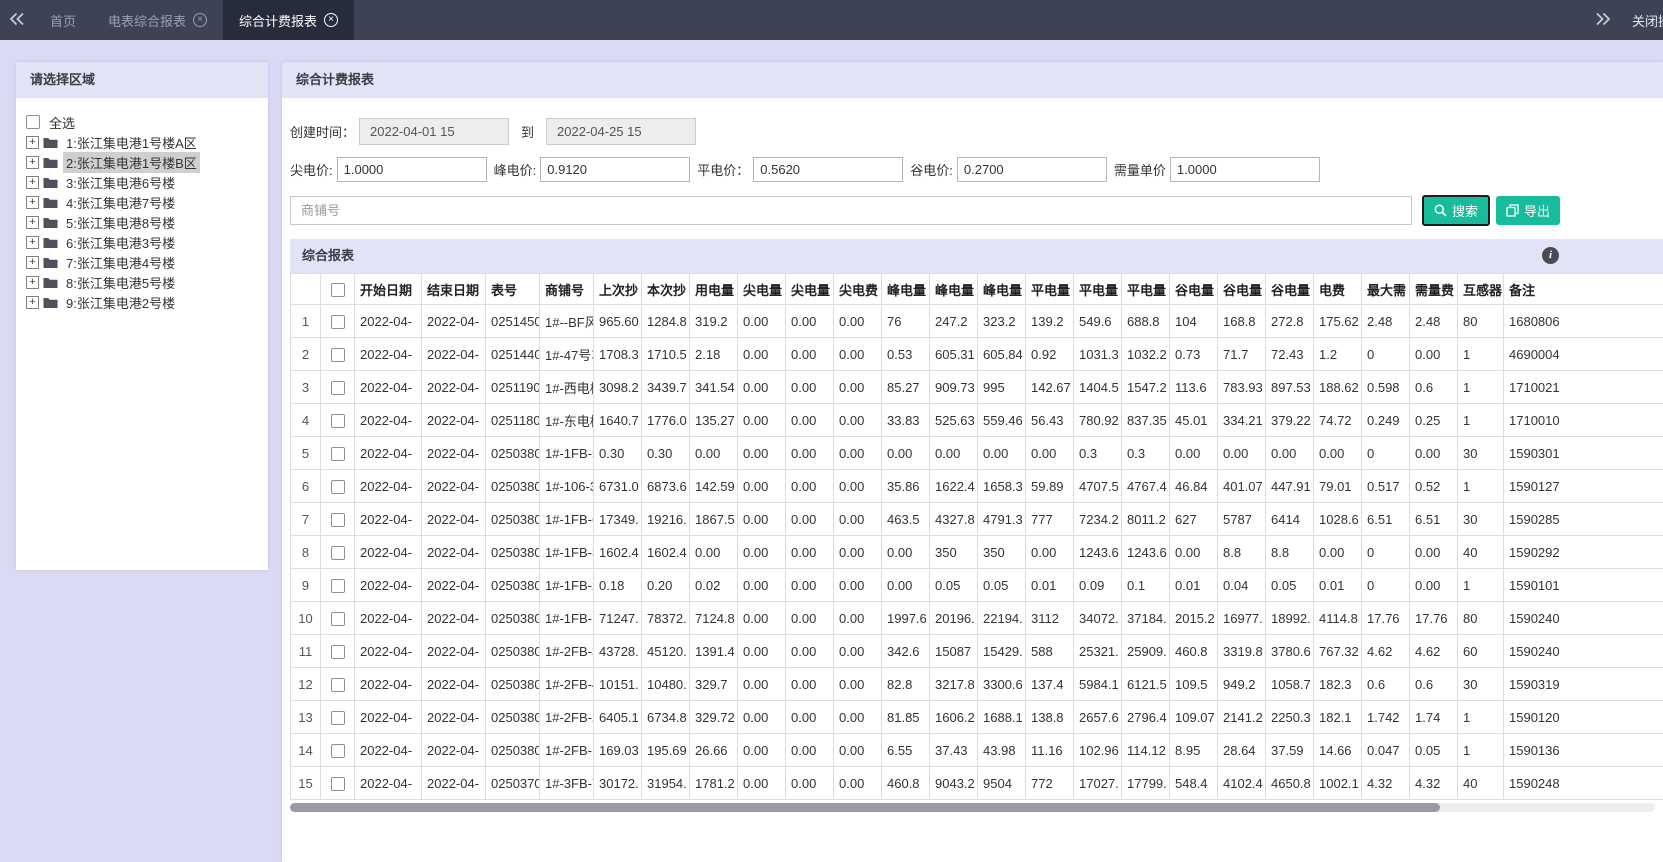  I want to click on tree-node-label: 7:张江集电港4号楼, so click(120, 262).